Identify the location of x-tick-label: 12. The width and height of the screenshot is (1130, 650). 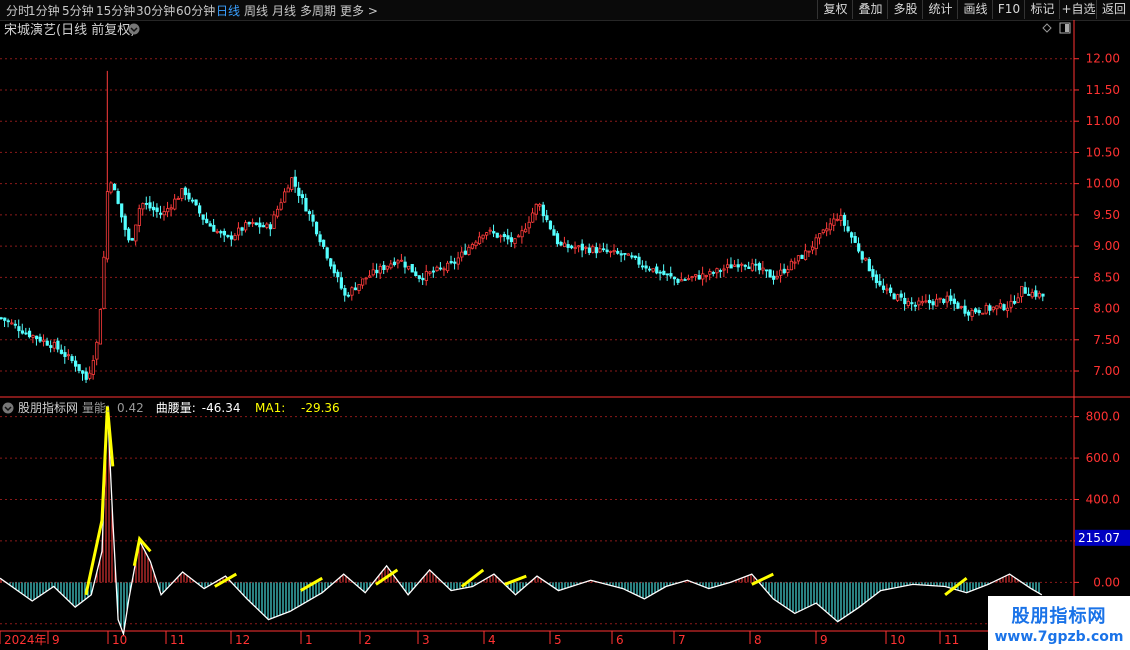
(242, 640).